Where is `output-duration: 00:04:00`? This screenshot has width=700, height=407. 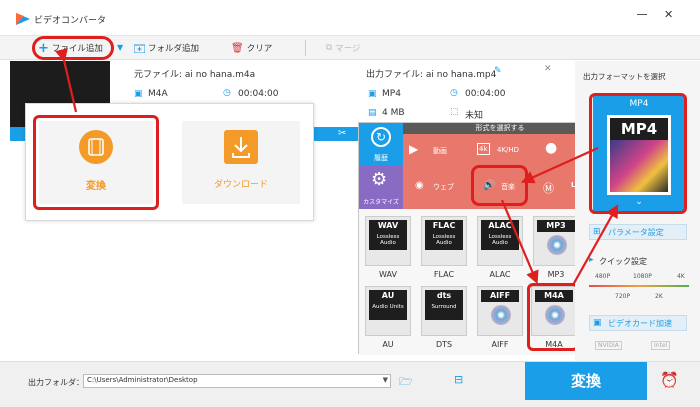 output-duration: 00:04:00 is located at coordinates (485, 94).